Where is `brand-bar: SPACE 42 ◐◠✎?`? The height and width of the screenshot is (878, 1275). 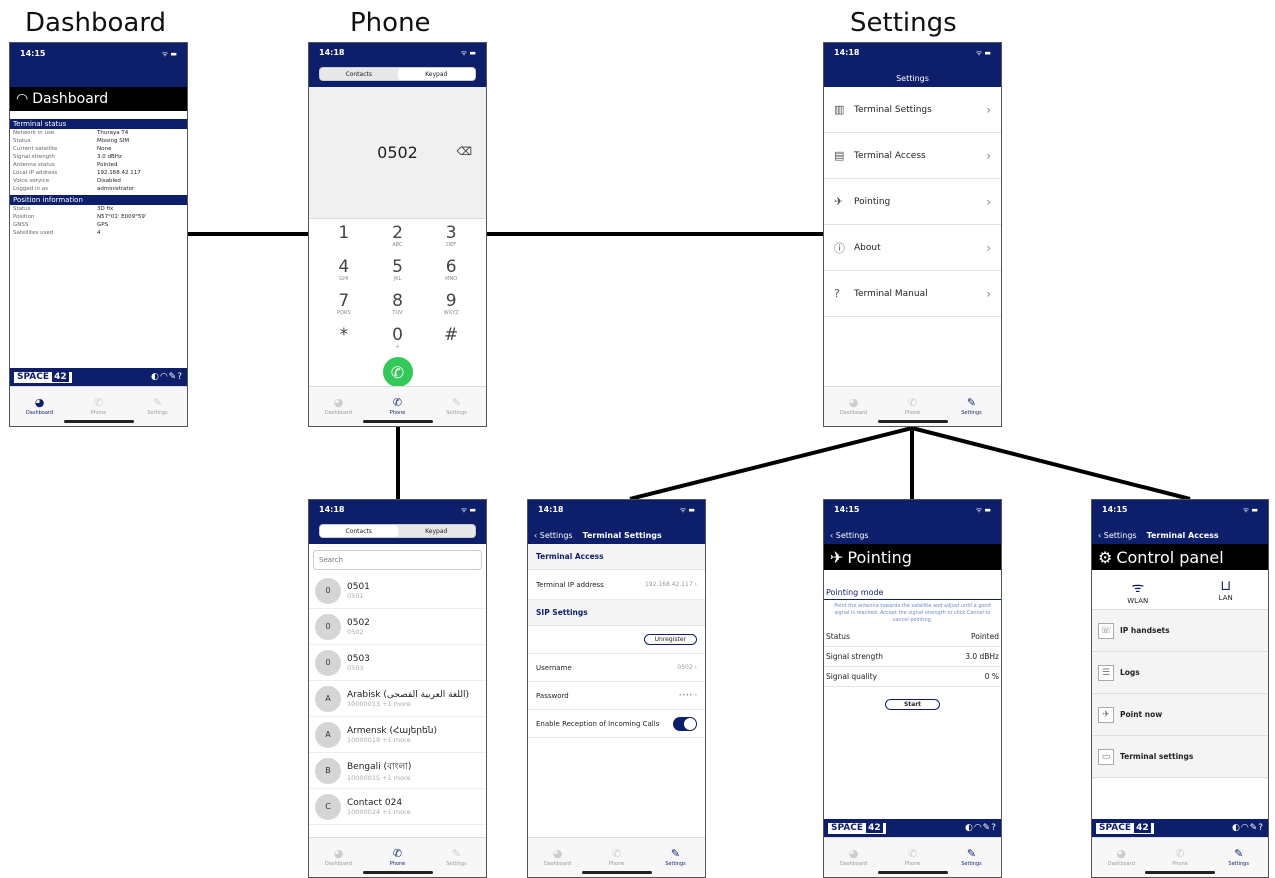 brand-bar: SPACE 42 ◐◠✎? is located at coordinates (98, 377).